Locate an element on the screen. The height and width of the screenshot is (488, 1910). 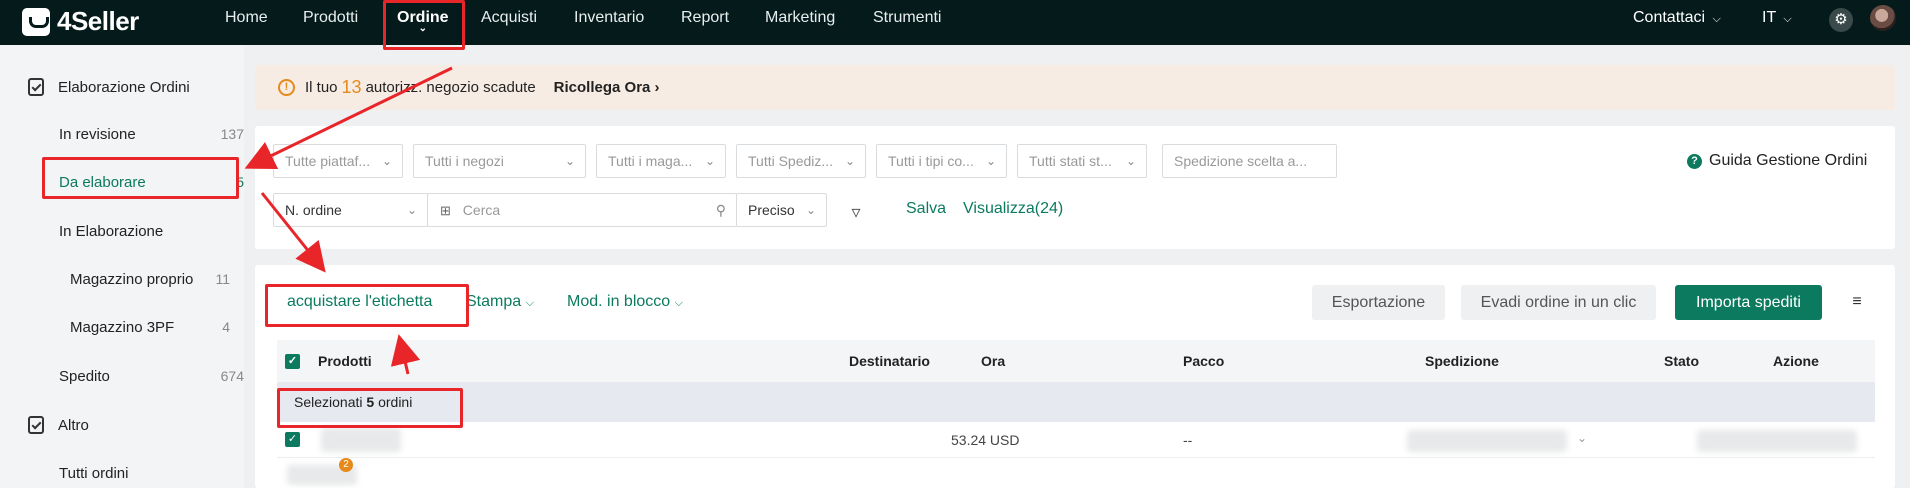
arrow-sidebar-to-buy is located at coordinates (293, 232).